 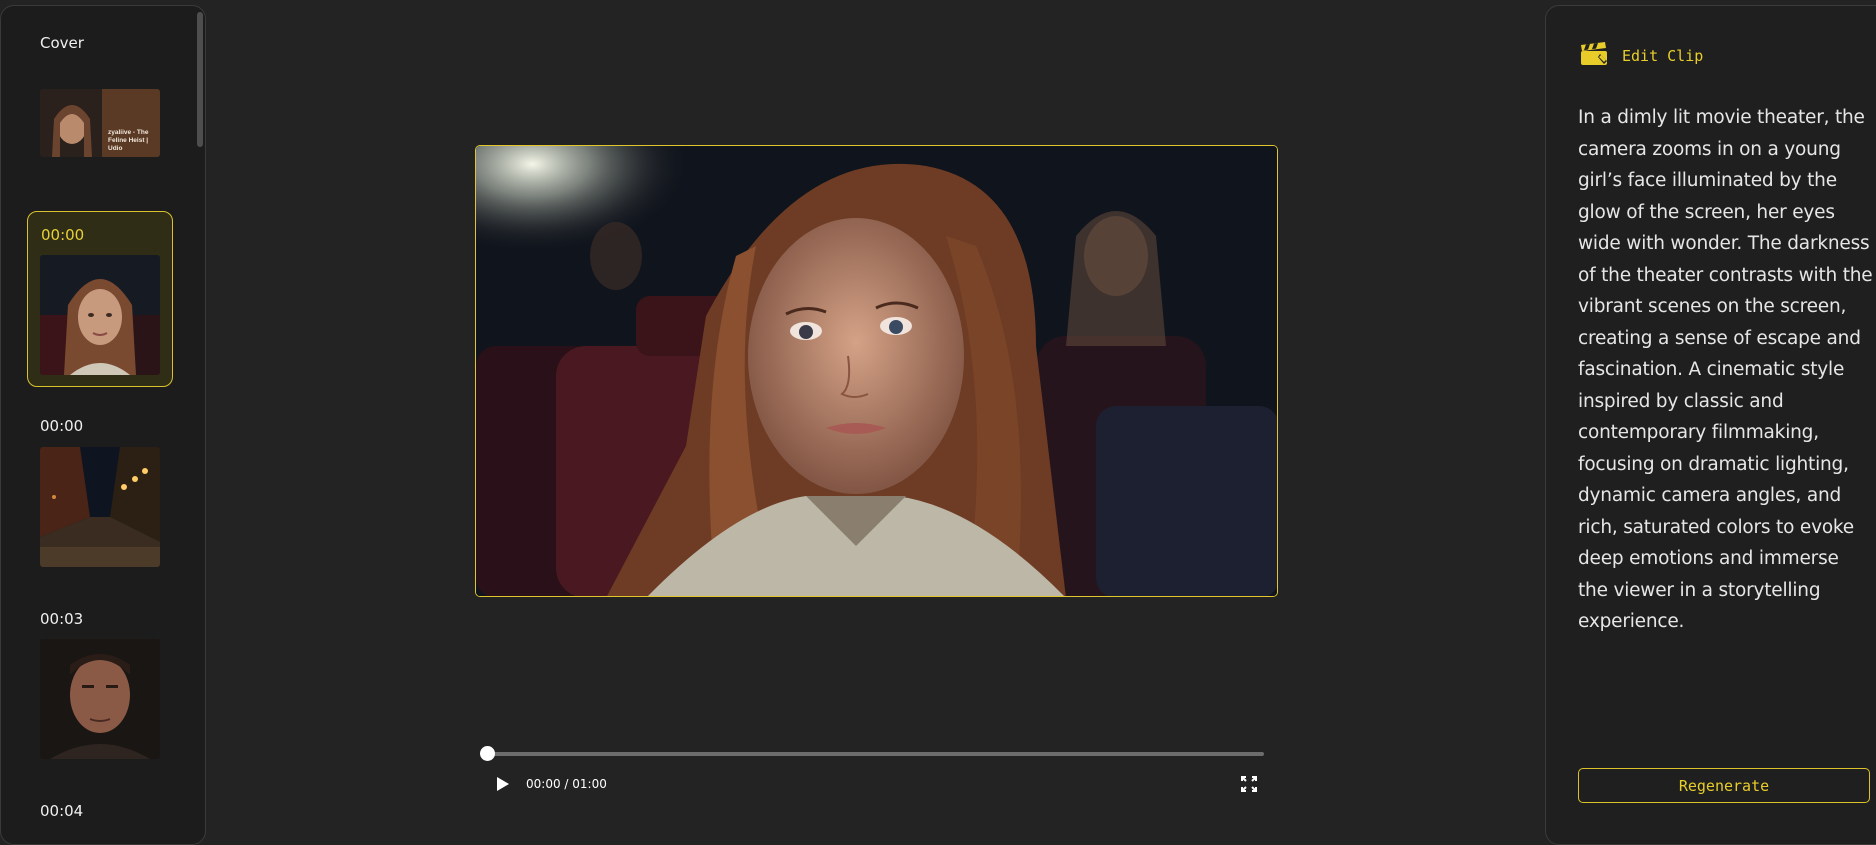 What do you see at coordinates (503, 784) in the screenshot?
I see `play-icon` at bounding box center [503, 784].